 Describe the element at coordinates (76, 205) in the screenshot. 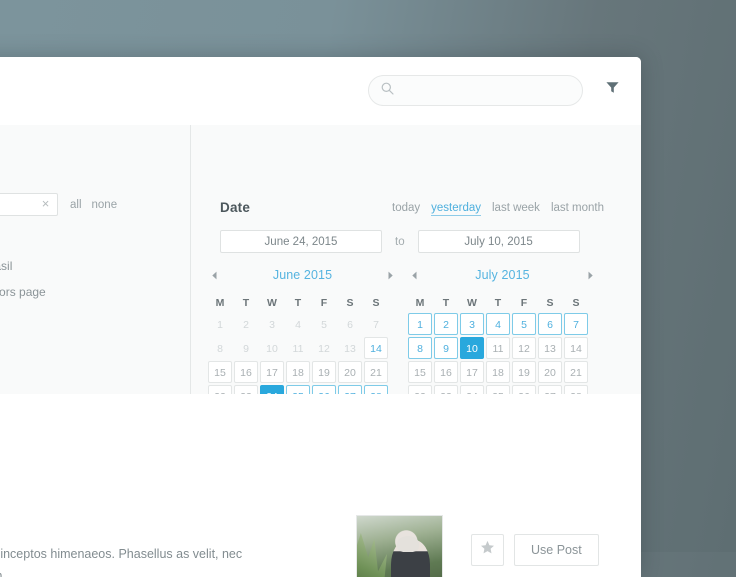

I see `select-all-link: all` at that location.